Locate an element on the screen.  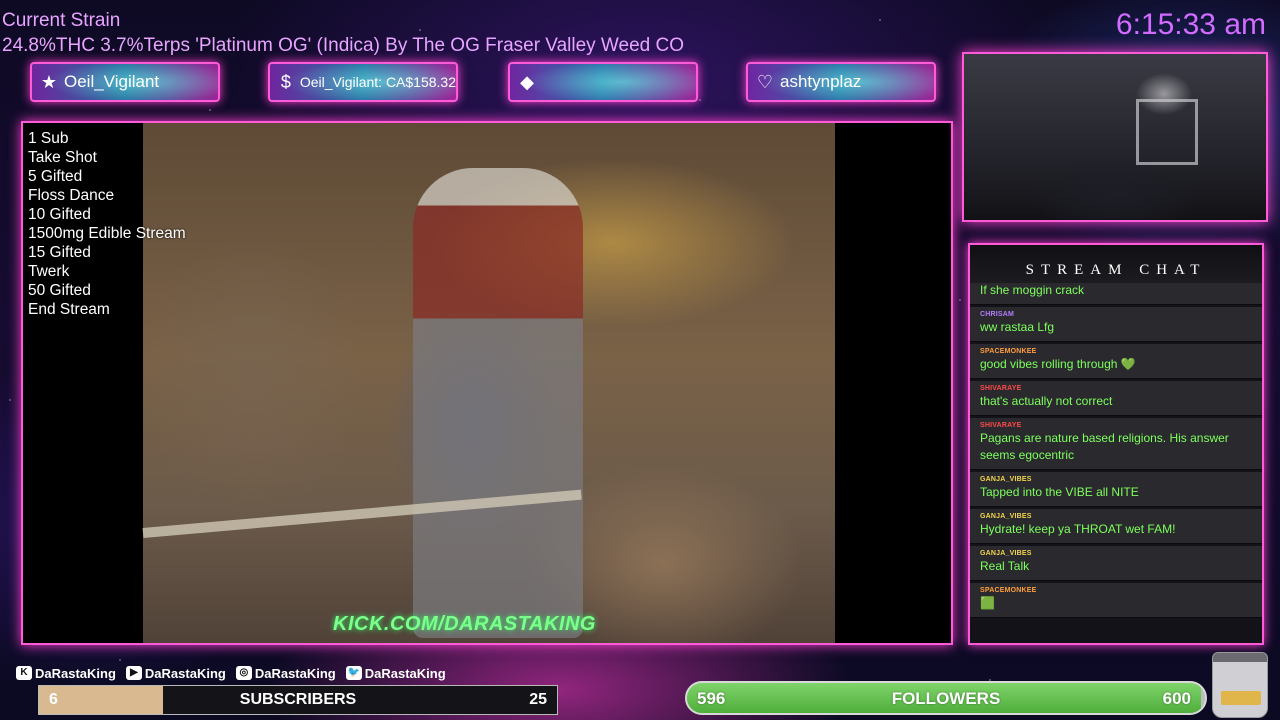
latest-follower-alert: ★ Oeil_Vigilant is located at coordinates (125, 82).